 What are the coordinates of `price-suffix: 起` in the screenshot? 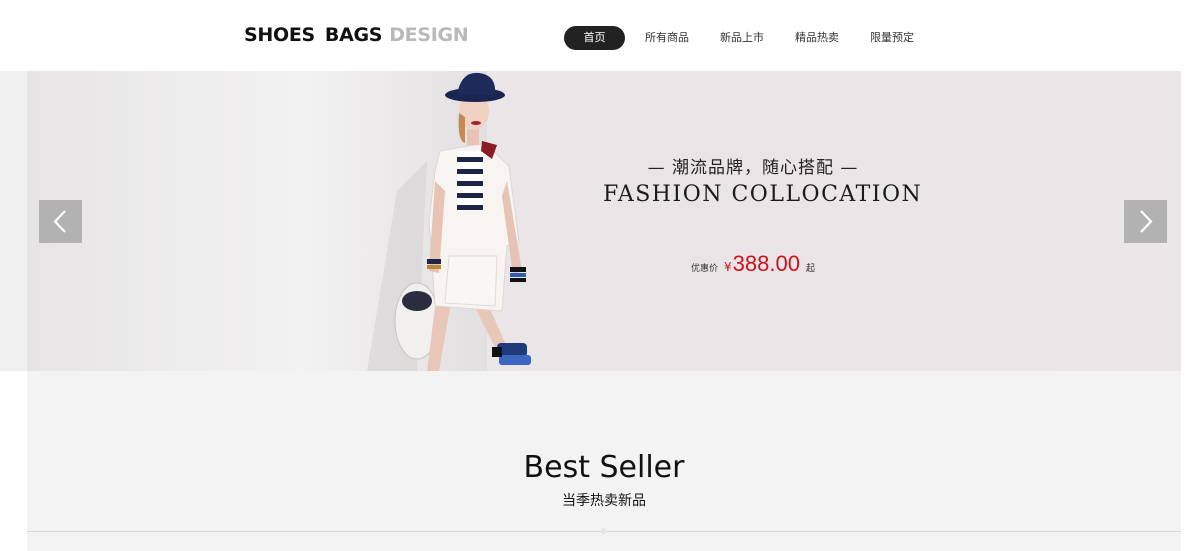 It's located at (810, 269).